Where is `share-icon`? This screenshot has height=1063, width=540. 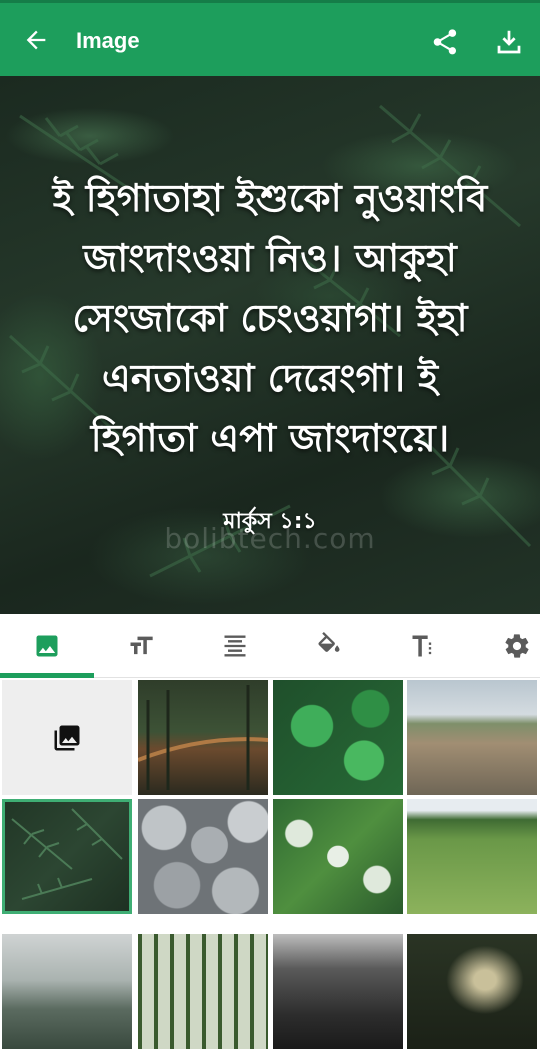 share-icon is located at coordinates (445, 42).